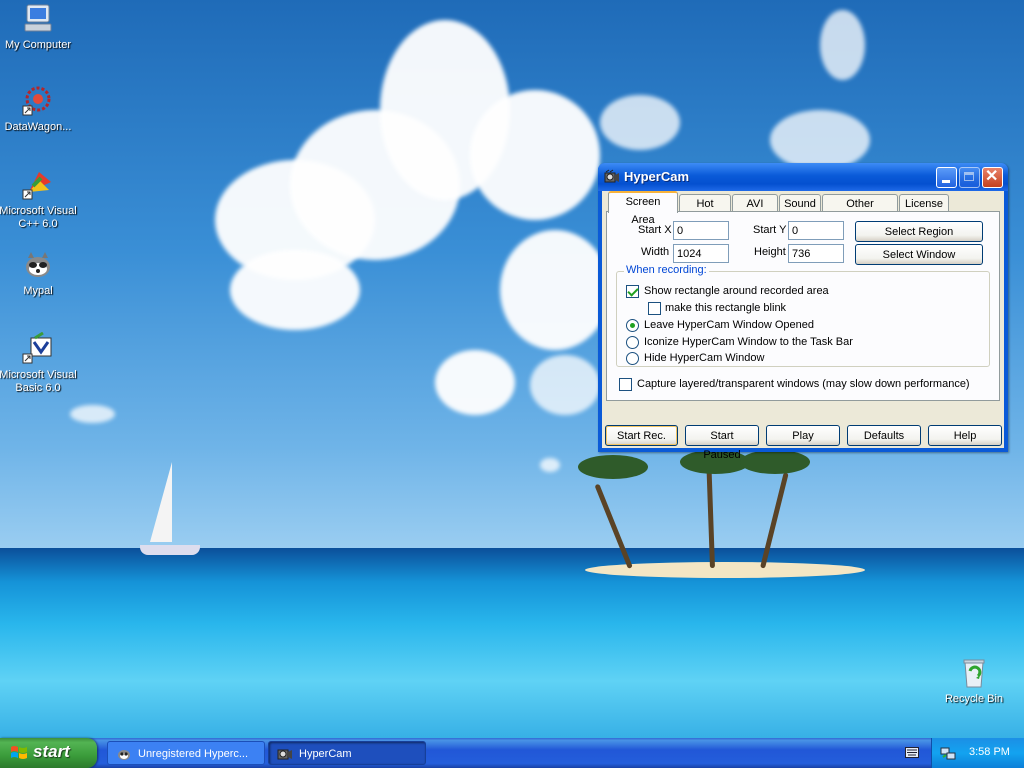 Image resolution: width=1024 pixels, height=768 pixels. I want to click on windows-logo-icon, so click(19, 753).